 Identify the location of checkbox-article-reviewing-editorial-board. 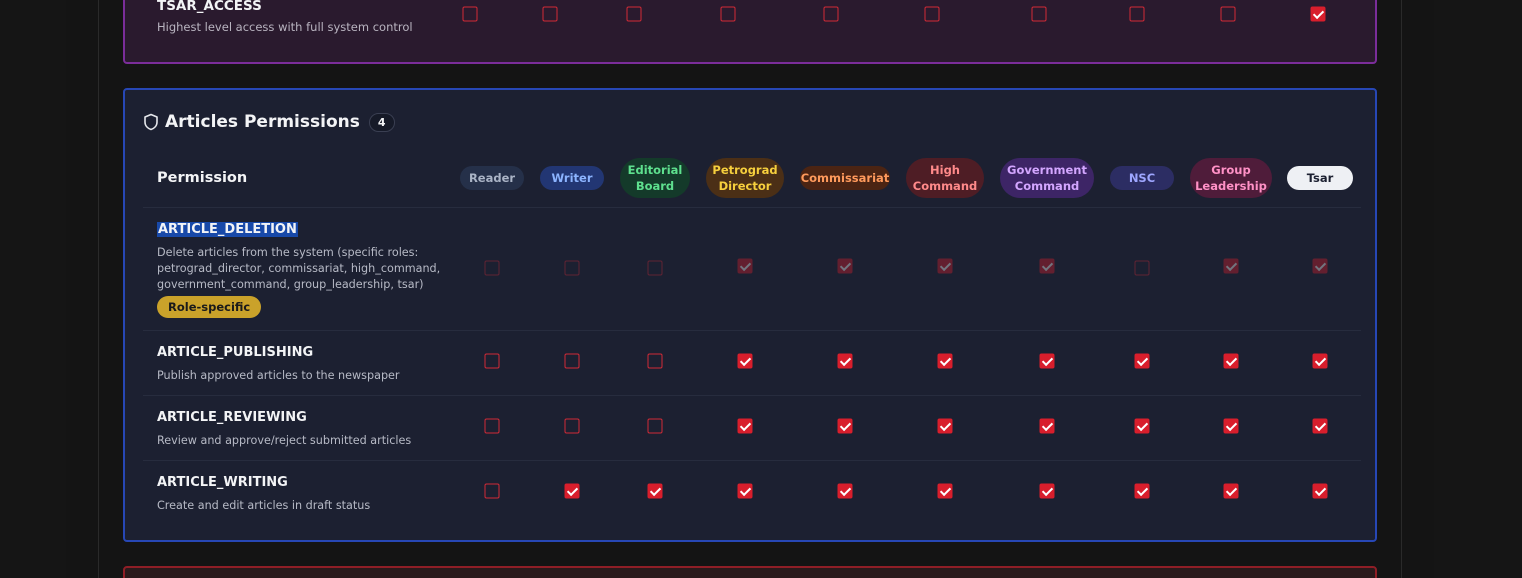
(655, 426).